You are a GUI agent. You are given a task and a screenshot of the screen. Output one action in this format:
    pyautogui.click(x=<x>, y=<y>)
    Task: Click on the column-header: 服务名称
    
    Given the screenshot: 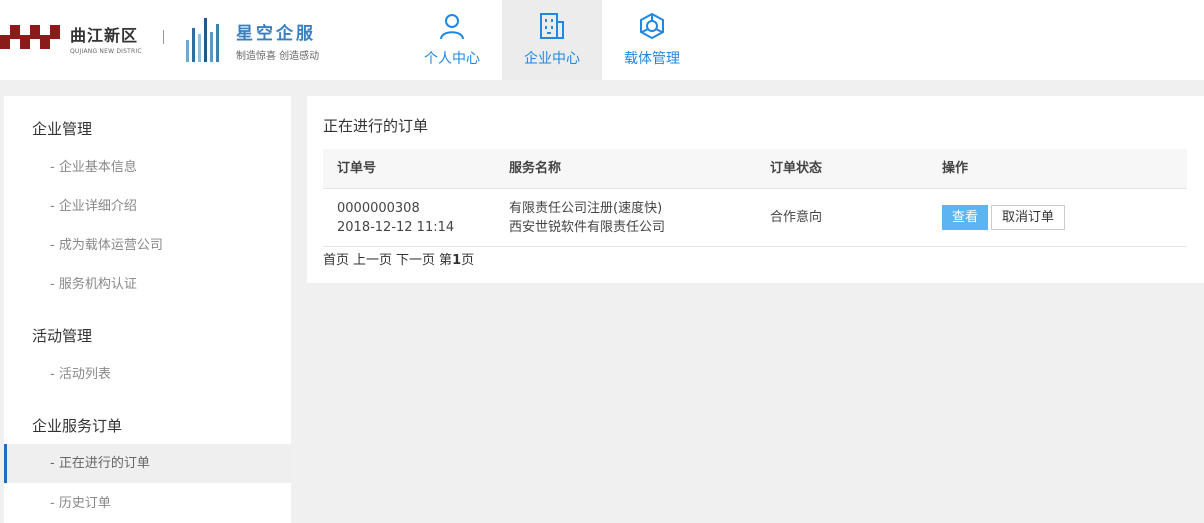 What is the action you would take?
    pyautogui.click(x=535, y=168)
    